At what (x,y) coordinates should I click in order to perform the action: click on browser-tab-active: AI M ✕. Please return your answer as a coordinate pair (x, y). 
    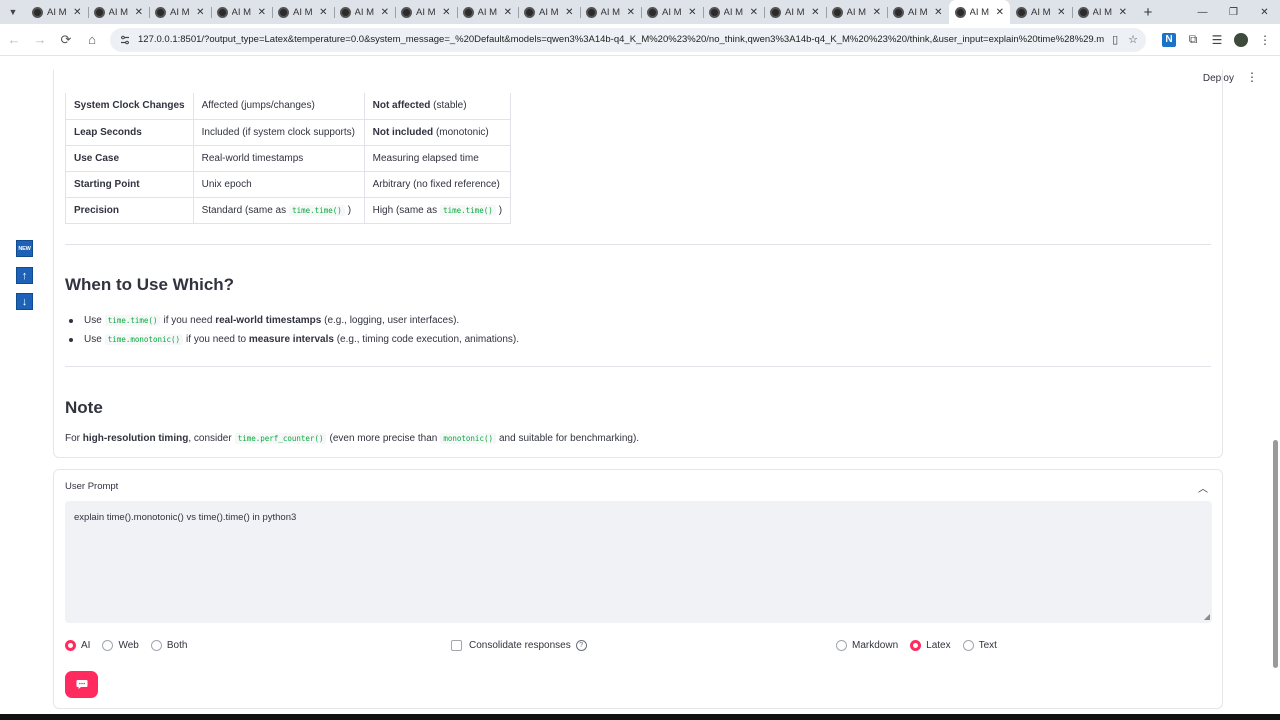
    Looking at the image, I should click on (979, 12).